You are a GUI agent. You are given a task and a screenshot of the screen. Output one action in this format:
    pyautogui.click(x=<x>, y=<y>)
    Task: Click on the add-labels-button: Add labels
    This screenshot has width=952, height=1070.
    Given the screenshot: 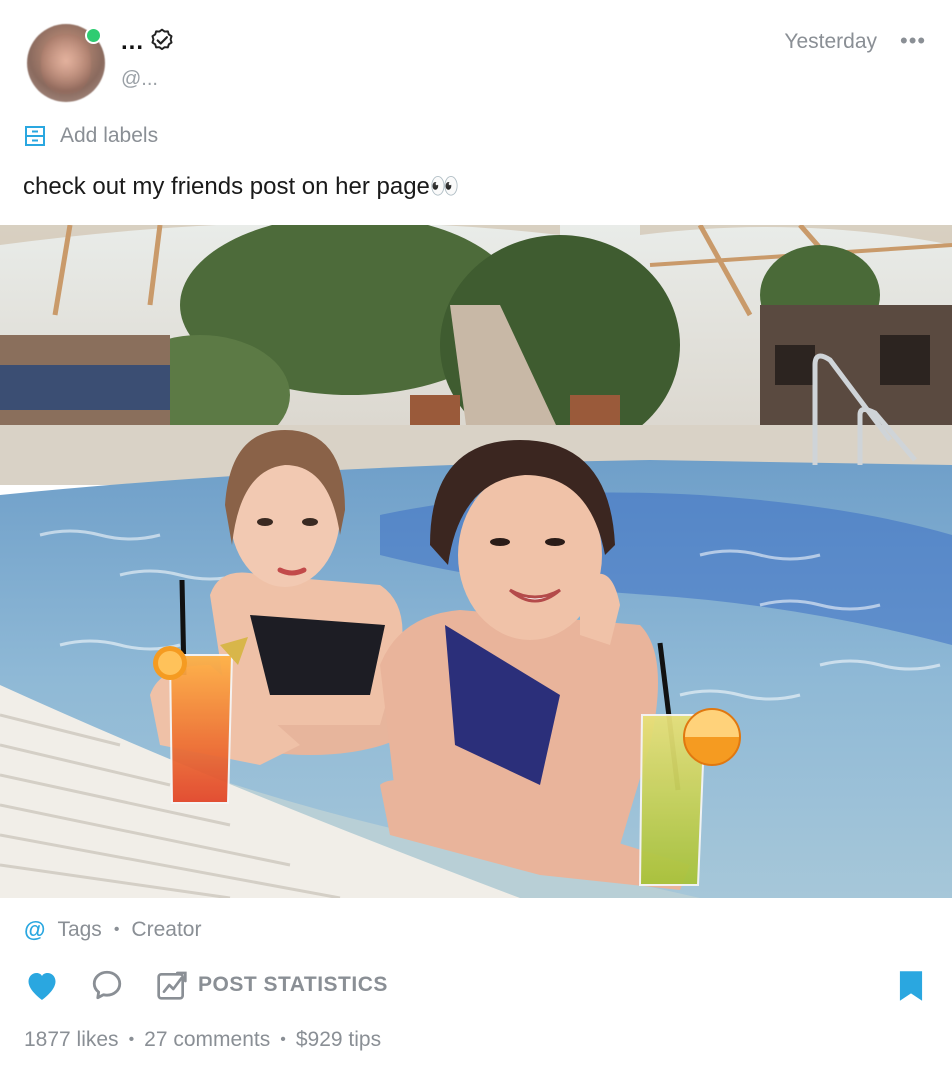 What is the action you would take?
    pyautogui.click(x=91, y=136)
    